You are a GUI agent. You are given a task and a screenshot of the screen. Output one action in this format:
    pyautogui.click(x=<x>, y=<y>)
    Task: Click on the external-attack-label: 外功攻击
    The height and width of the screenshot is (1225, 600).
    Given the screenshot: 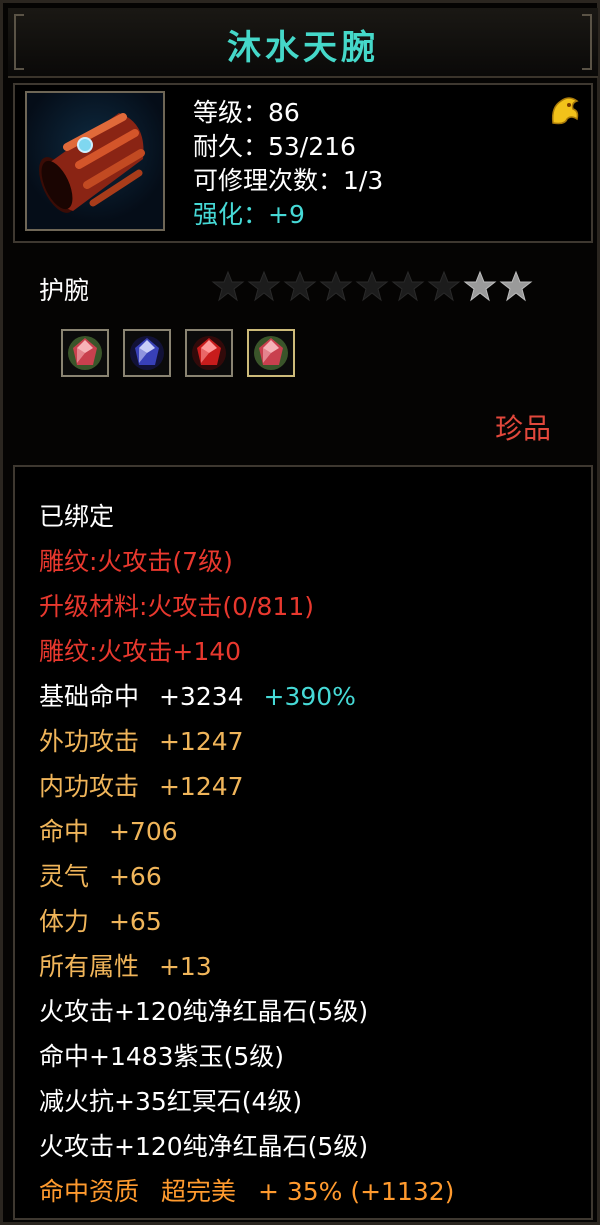 What is the action you would take?
    pyautogui.click(x=89, y=741)
    